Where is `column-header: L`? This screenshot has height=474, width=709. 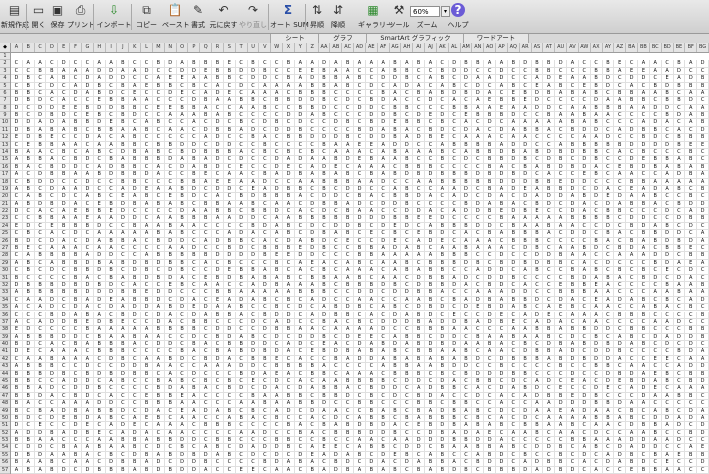 column-header: L is located at coordinates (147, 47).